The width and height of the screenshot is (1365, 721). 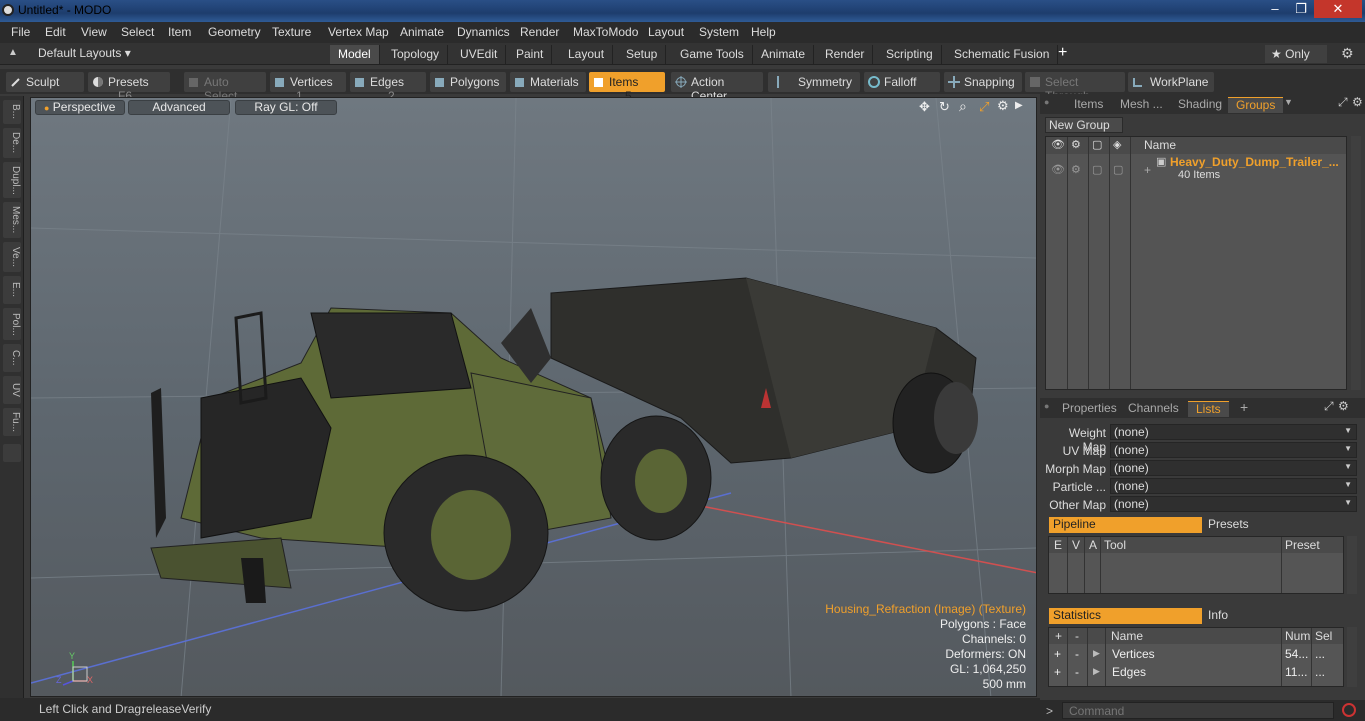 What do you see at coordinates (983, 82) in the screenshot?
I see `snapping-button: Snapping` at bounding box center [983, 82].